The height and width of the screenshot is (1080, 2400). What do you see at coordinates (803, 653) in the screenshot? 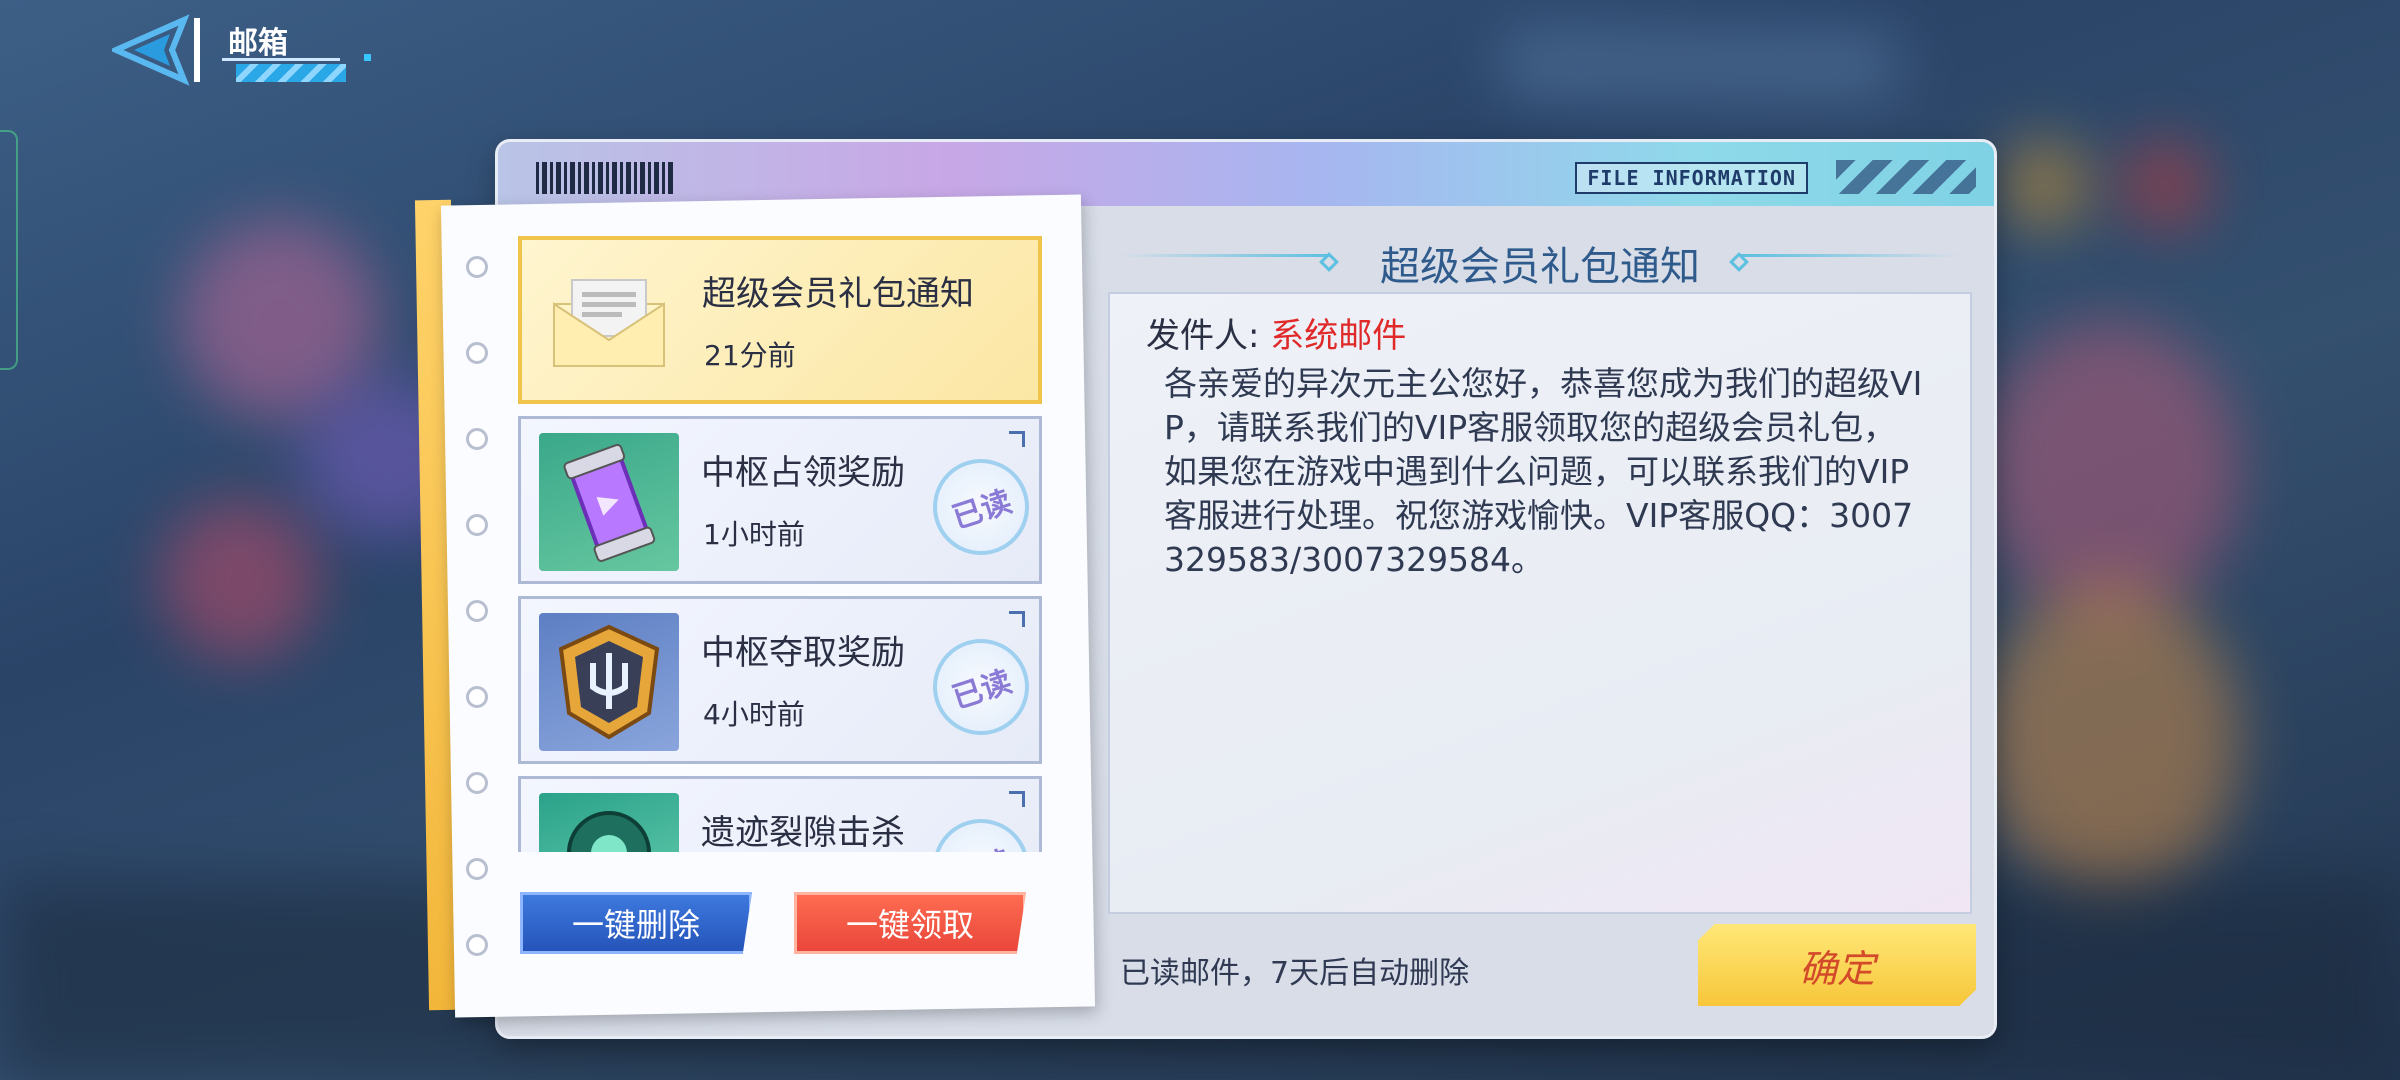
I see `mail-title: 中枢夺取奖励` at bounding box center [803, 653].